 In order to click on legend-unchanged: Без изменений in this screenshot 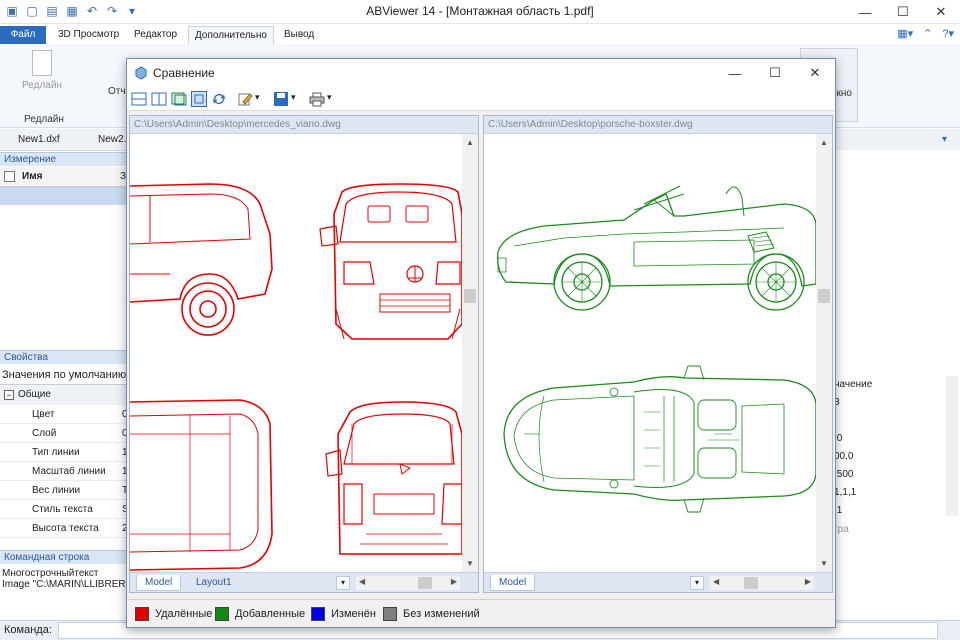, I will do `click(431, 614)`.